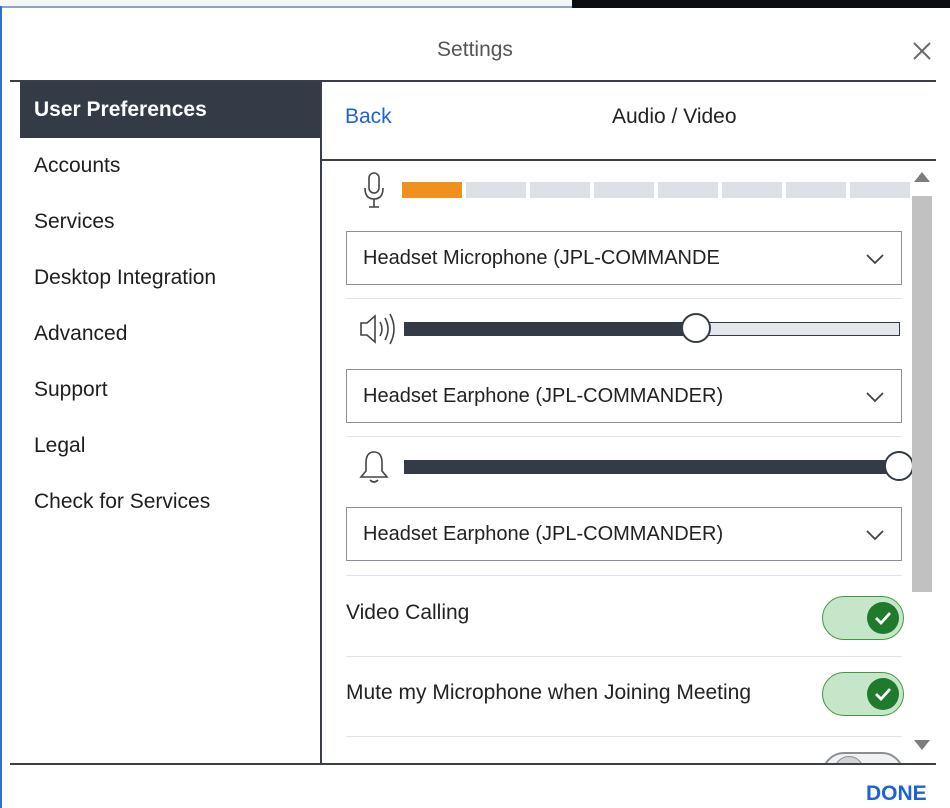 The image size is (950, 808). I want to click on speaker-volume-slider, so click(652, 328).